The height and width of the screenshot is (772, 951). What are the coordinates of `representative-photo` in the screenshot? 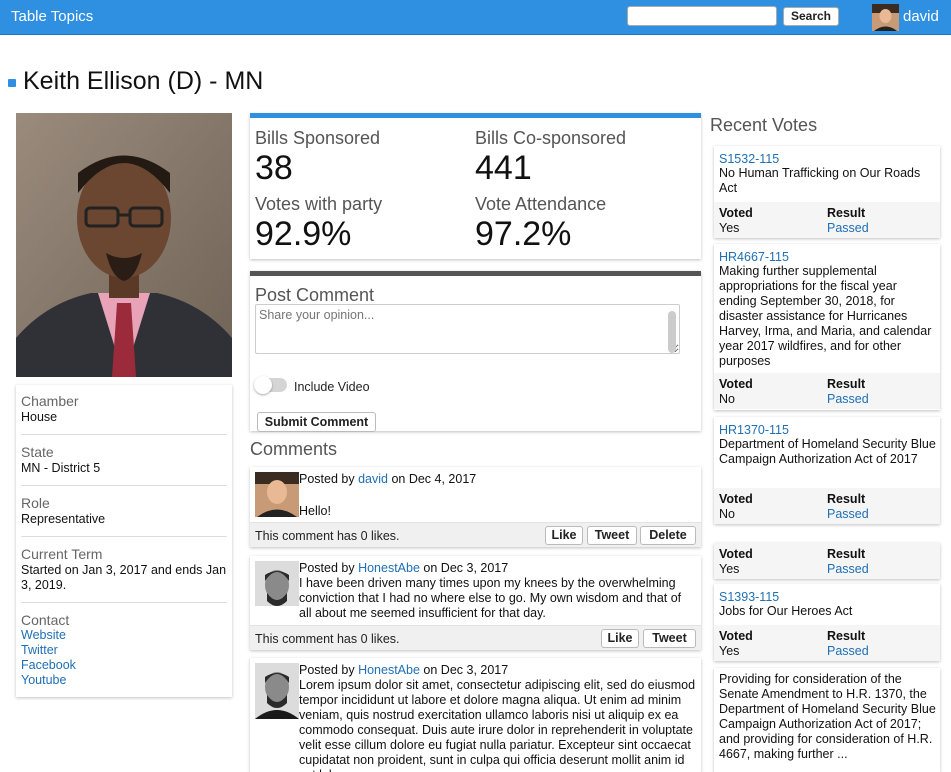 It's located at (124, 245).